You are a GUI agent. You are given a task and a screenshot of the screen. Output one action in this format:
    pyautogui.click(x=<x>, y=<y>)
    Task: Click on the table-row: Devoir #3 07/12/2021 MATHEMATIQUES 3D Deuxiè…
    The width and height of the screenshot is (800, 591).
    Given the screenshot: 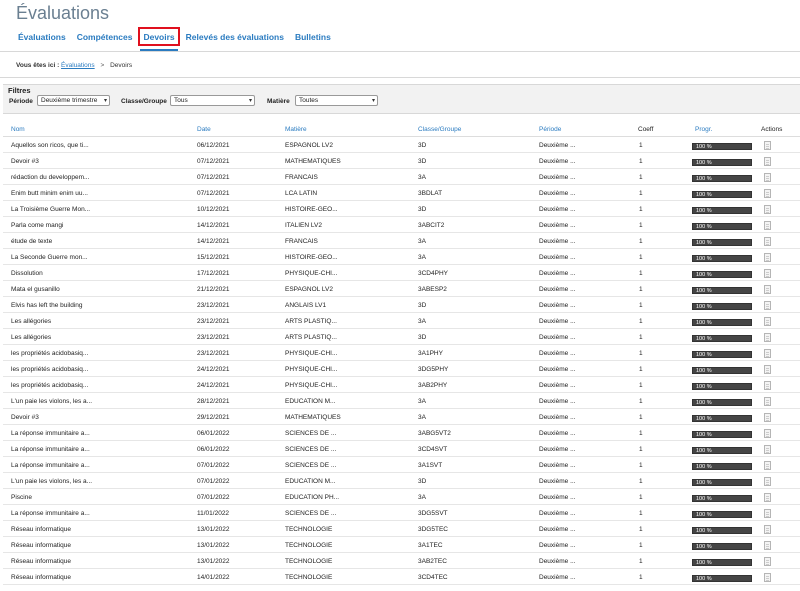 What is the action you would take?
    pyautogui.click(x=401, y=161)
    